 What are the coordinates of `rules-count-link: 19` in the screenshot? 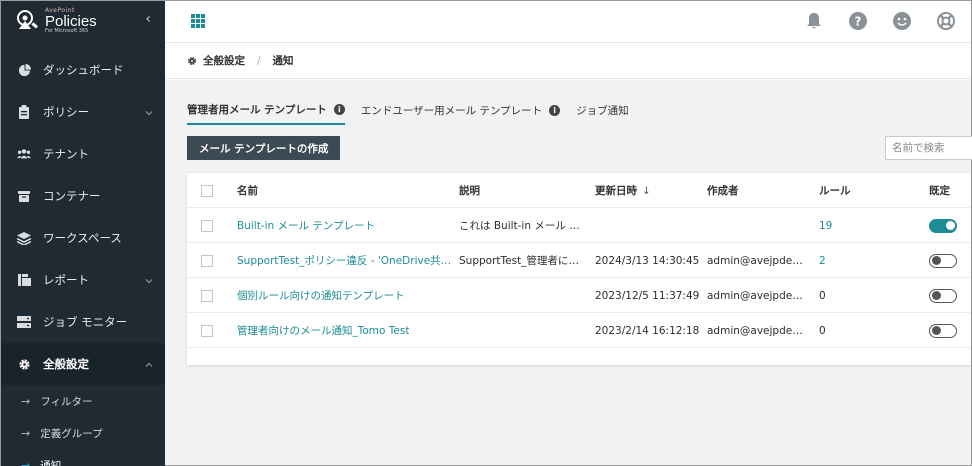 It's located at (825, 226).